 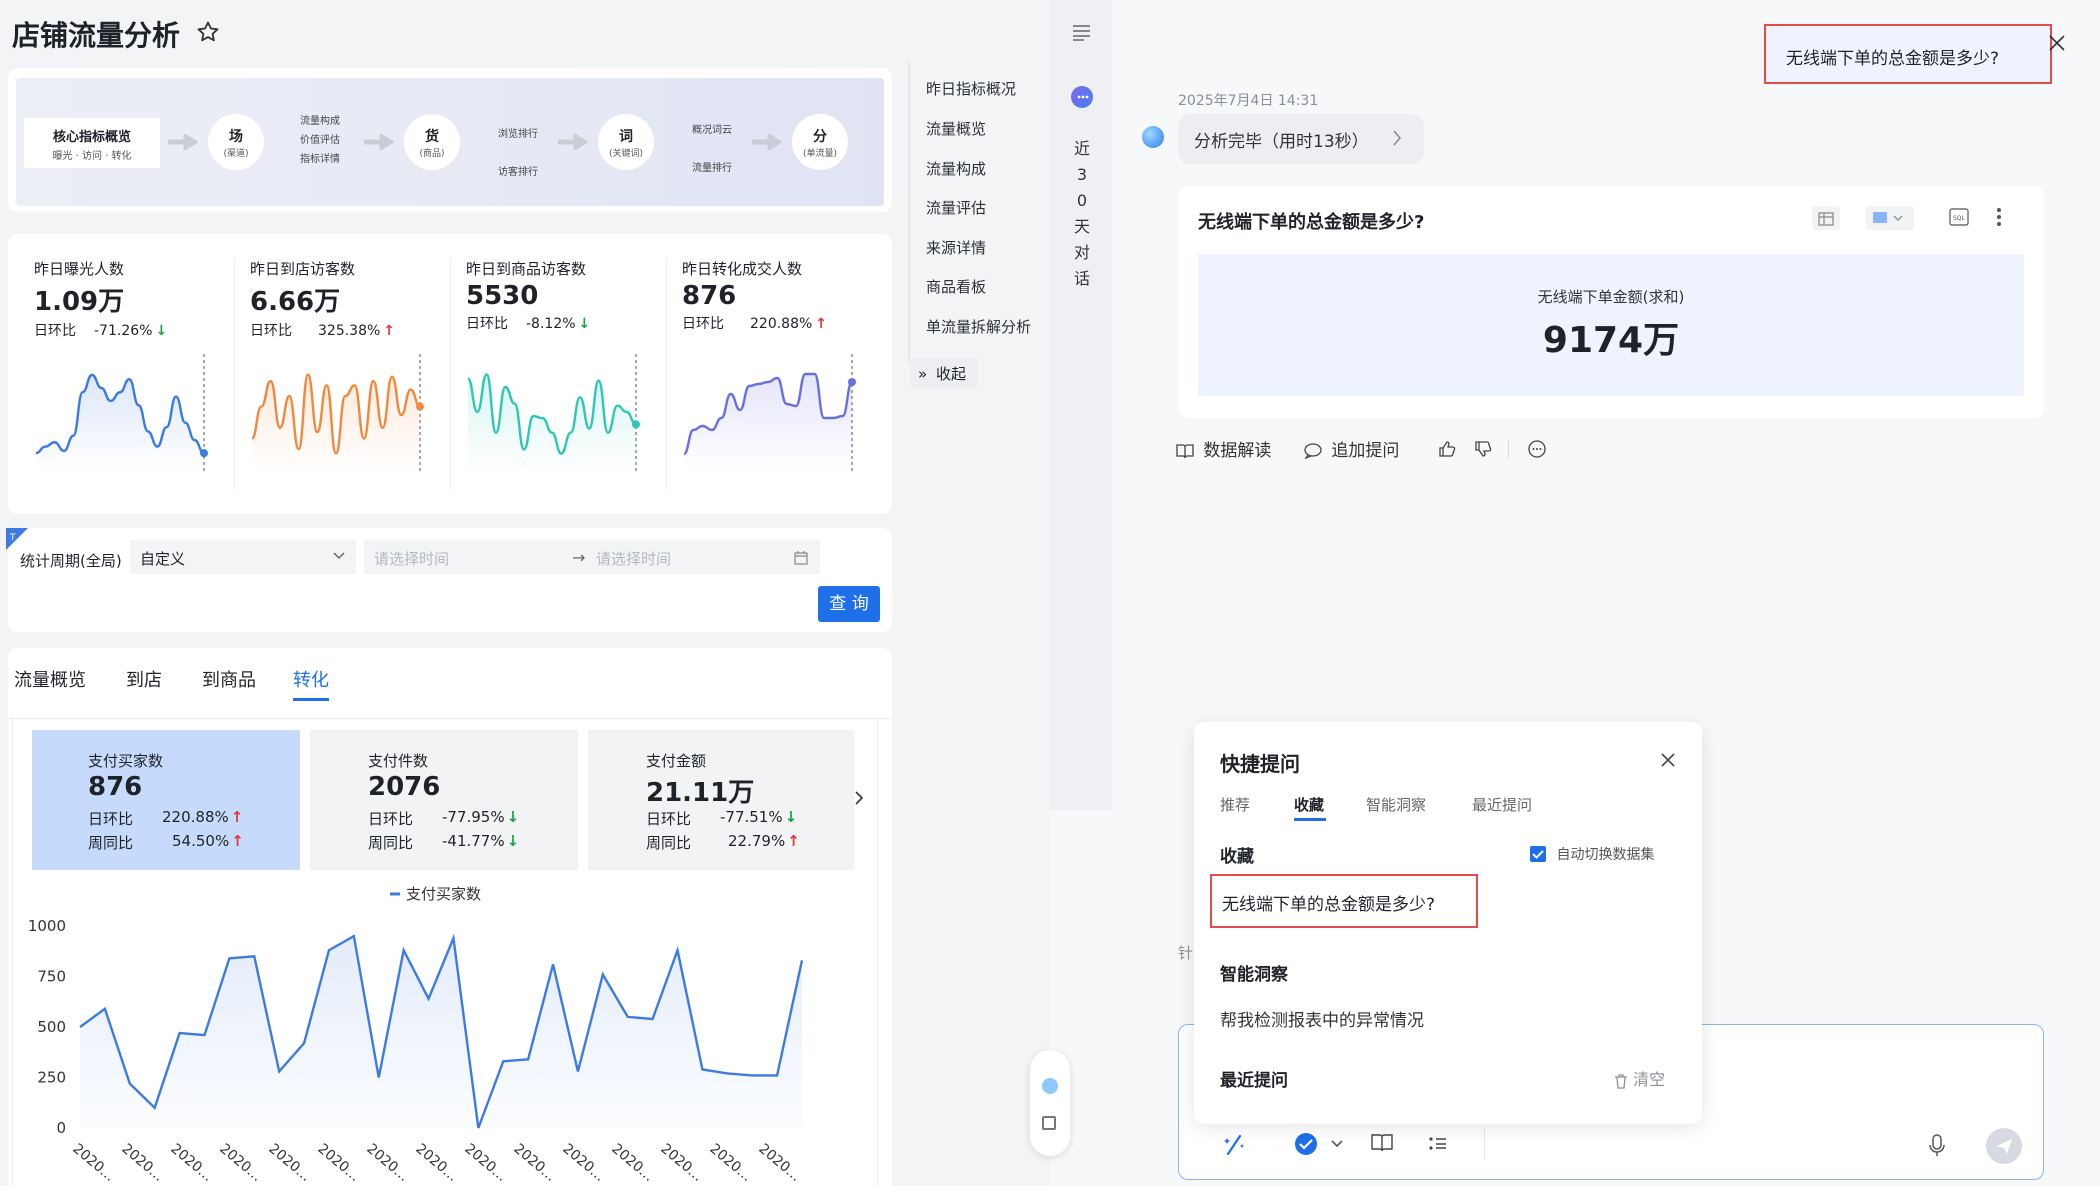 What do you see at coordinates (1592, 854) in the screenshot?
I see `auto-switch-checkbox: 自动切换数据集` at bounding box center [1592, 854].